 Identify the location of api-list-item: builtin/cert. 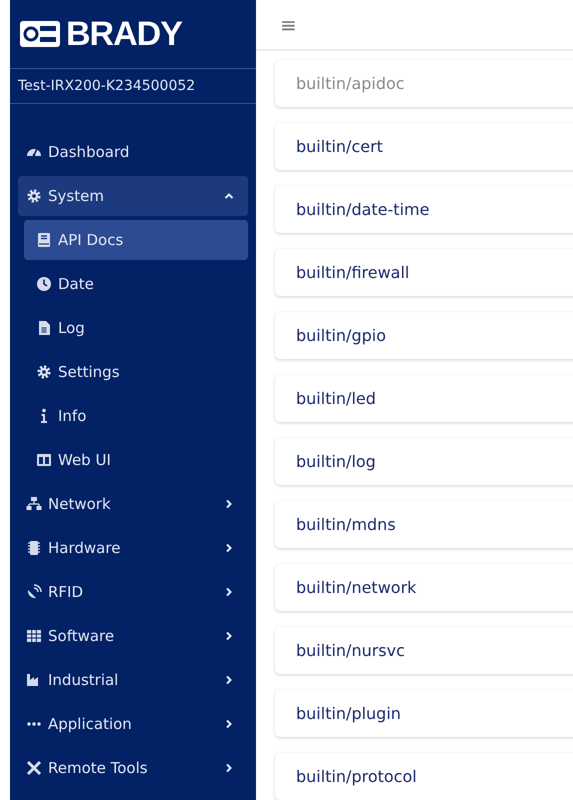
(424, 146).